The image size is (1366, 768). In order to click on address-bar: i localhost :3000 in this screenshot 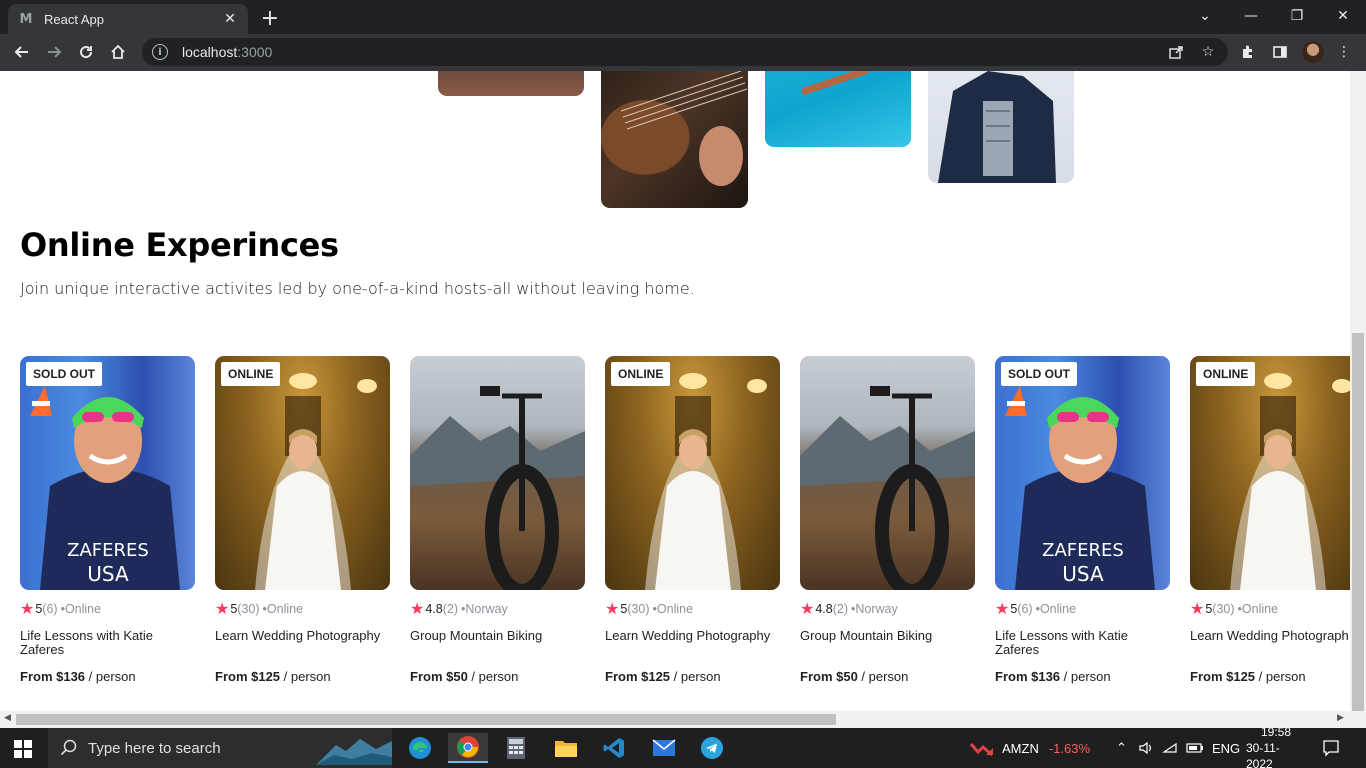, I will do `click(685, 52)`.